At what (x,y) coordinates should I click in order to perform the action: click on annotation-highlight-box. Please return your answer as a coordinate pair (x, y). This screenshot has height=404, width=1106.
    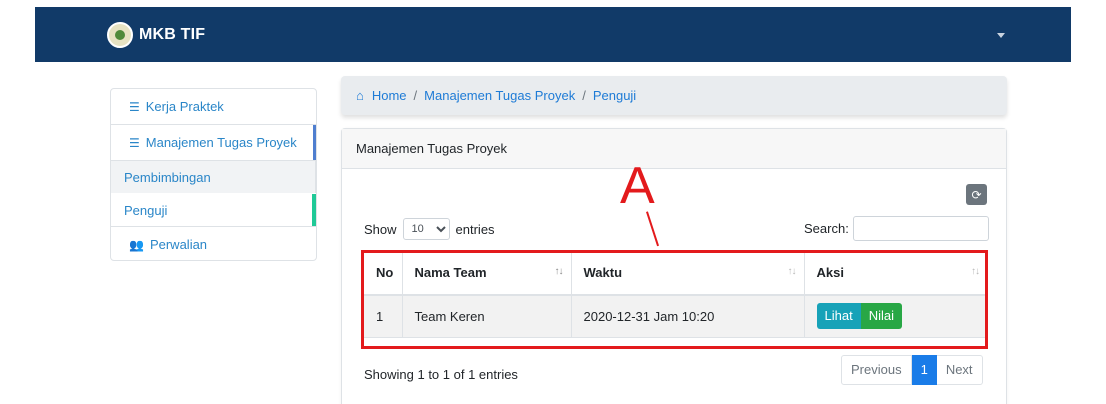
    Looking at the image, I should click on (674, 299).